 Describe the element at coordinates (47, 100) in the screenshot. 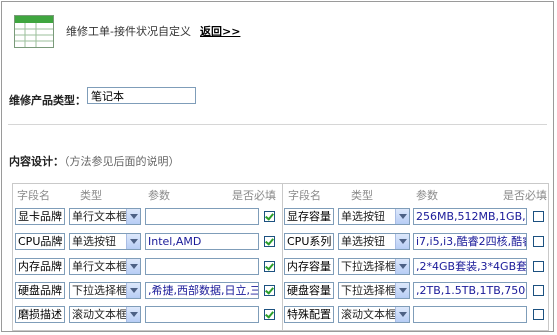

I see `product-type-label: 维修产品类型：` at that location.